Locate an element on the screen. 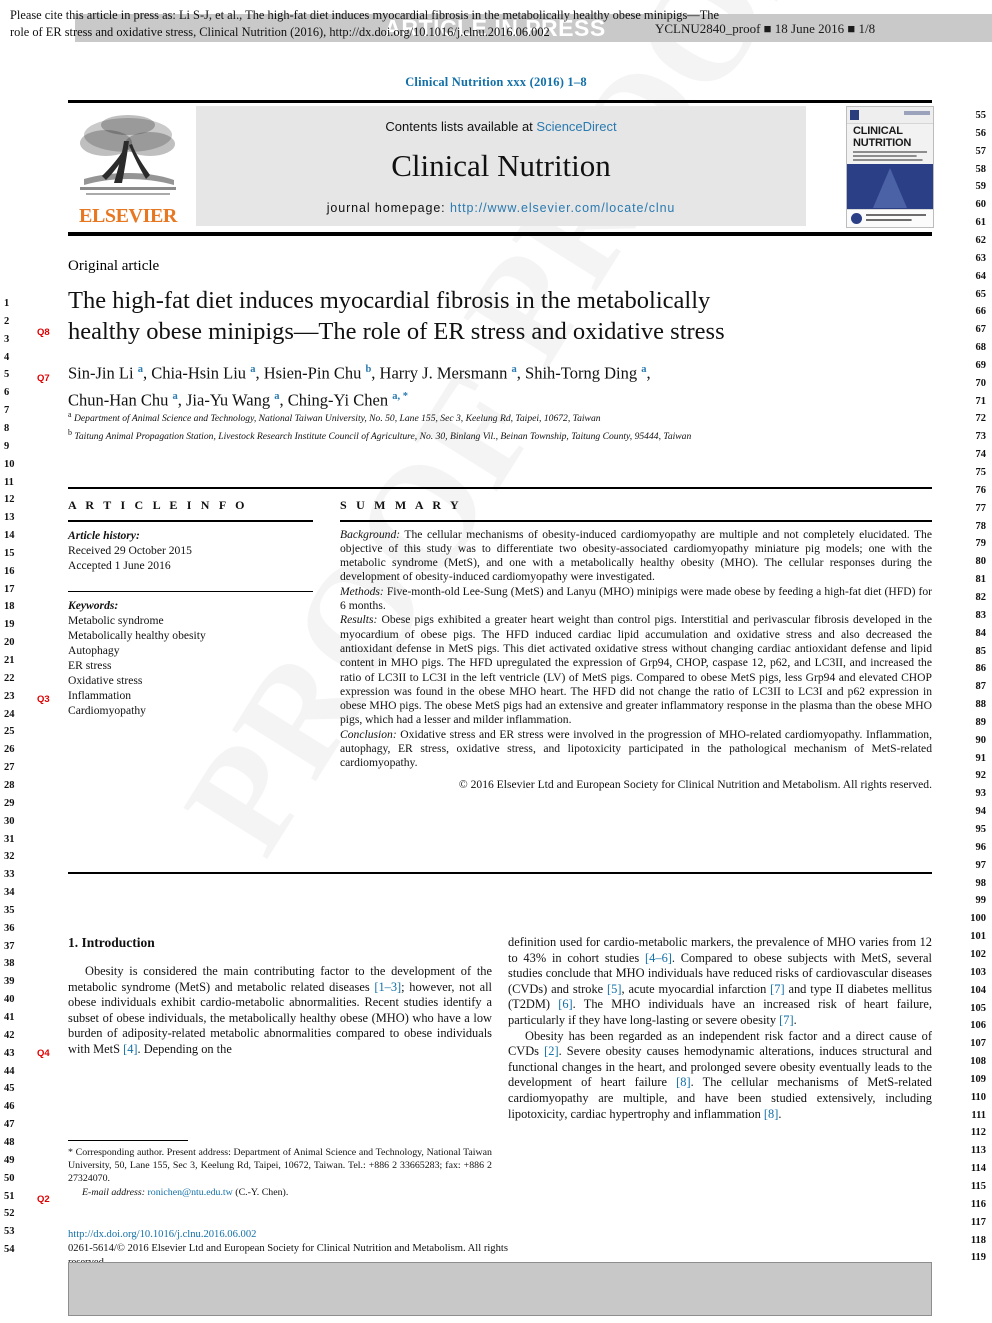 The image size is (992, 1323). line-number-left: 24 is located at coordinates (9, 714).